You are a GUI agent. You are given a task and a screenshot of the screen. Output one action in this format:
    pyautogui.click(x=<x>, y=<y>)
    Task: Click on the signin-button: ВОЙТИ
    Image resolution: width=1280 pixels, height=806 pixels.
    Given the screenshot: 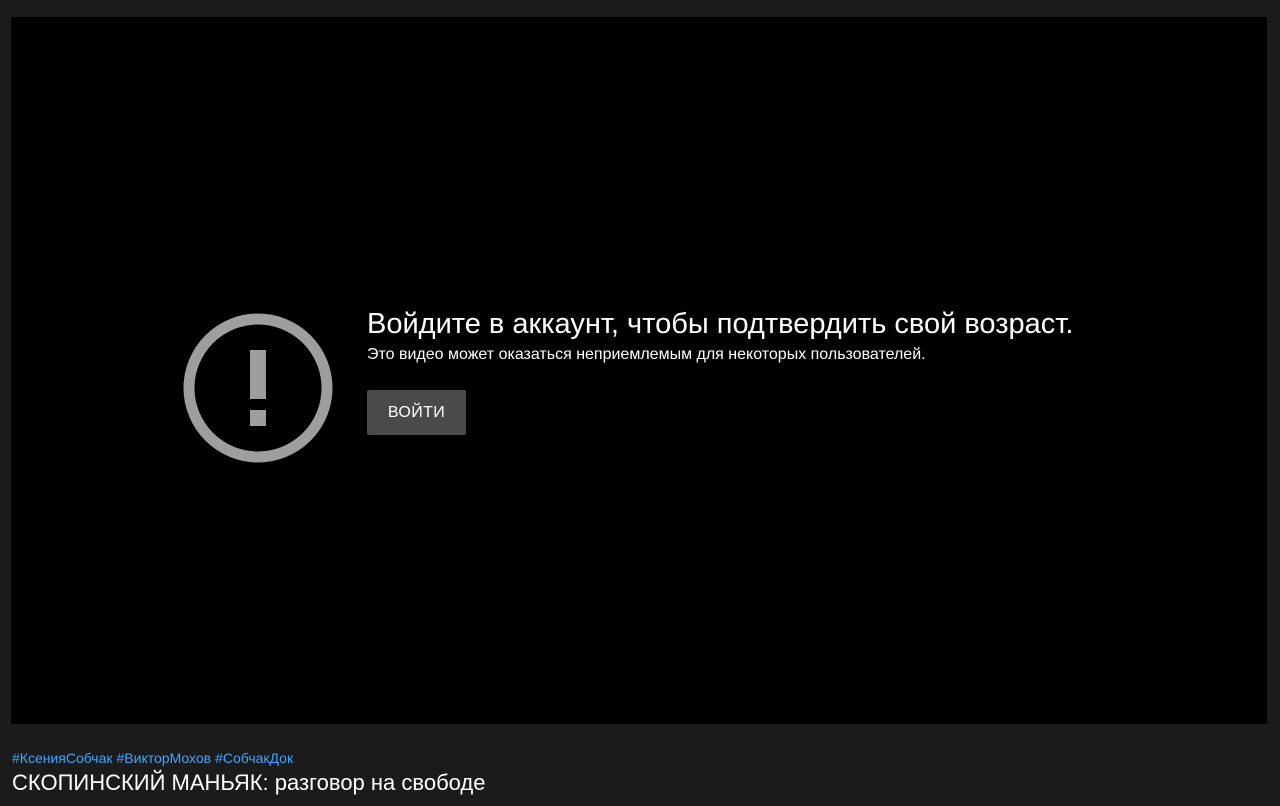 What is the action you would take?
    pyautogui.click(x=416, y=412)
    